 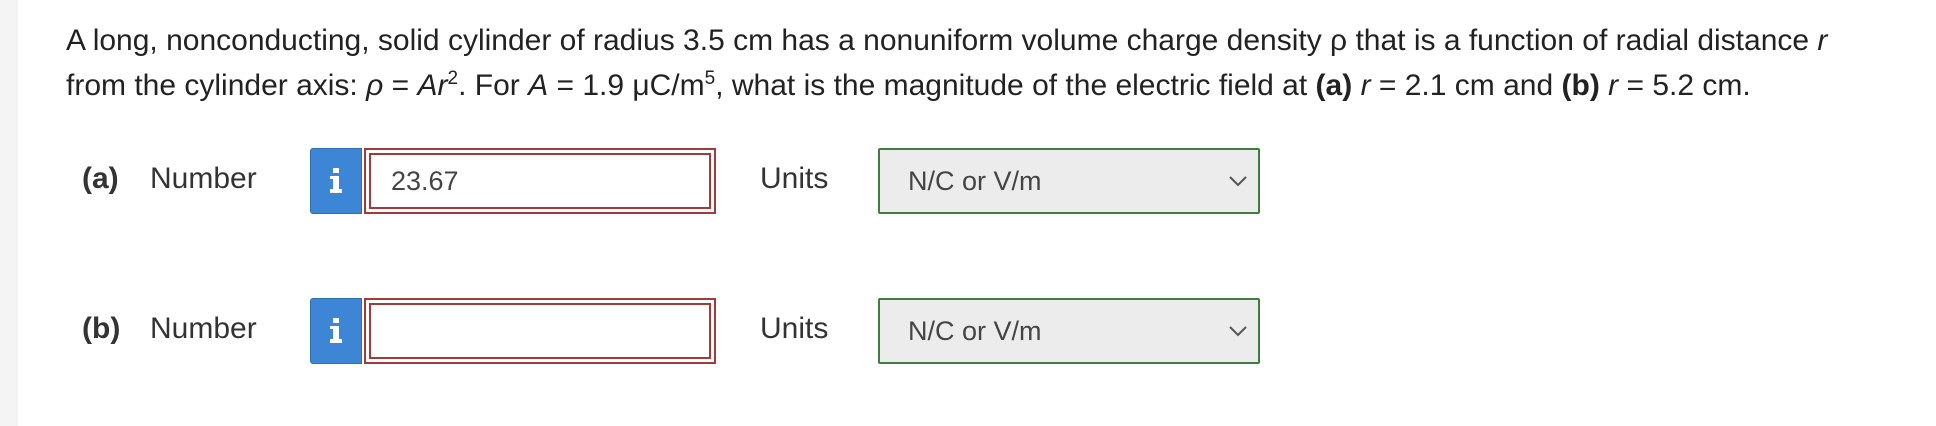 I want to click on part-label-a: (a), so click(x=100, y=178).